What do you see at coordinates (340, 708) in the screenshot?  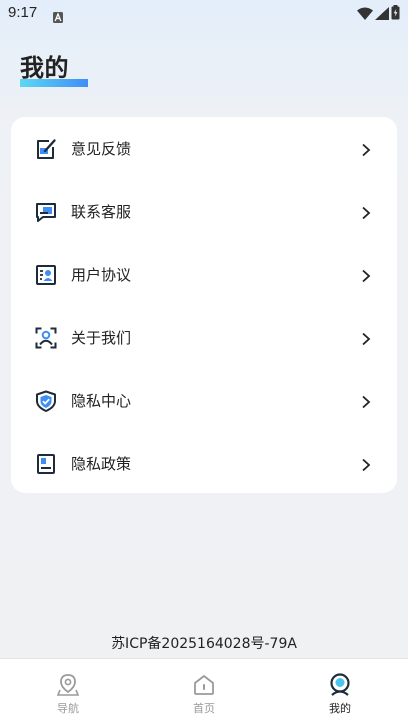 I see `nav-item-label: 我的` at bounding box center [340, 708].